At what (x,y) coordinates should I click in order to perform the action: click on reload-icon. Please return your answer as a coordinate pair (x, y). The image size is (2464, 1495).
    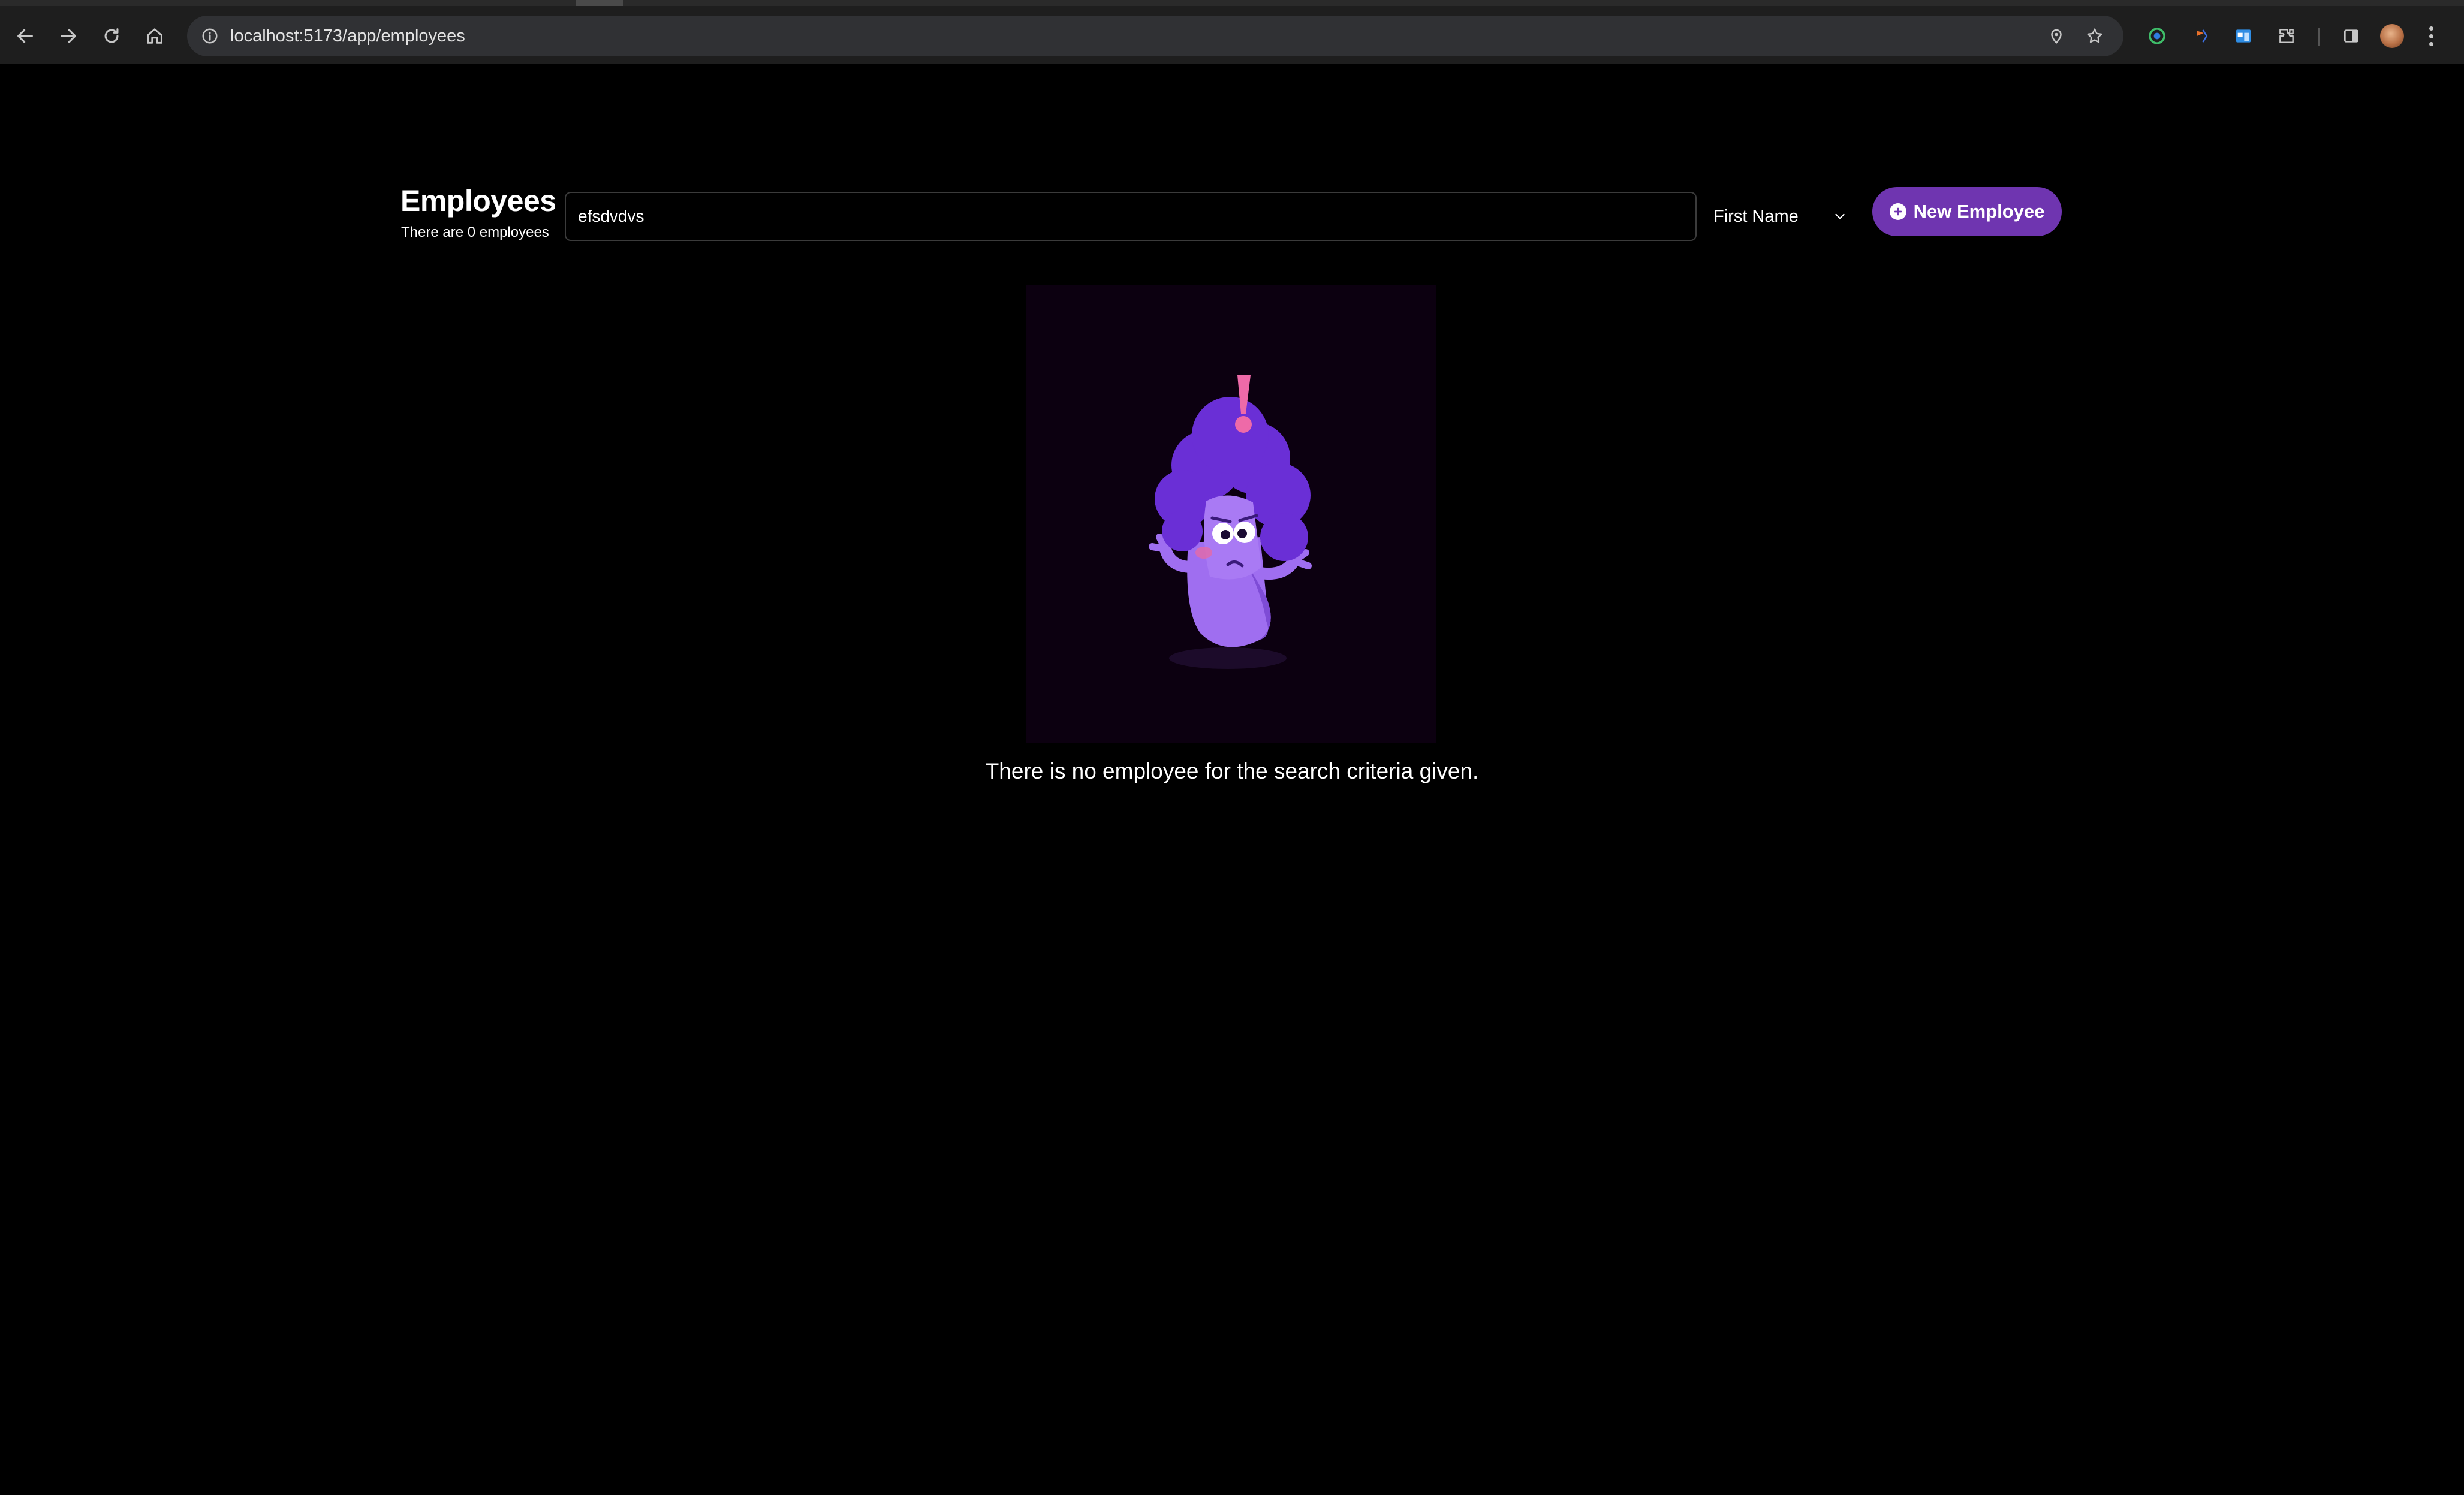
    Looking at the image, I should click on (112, 36).